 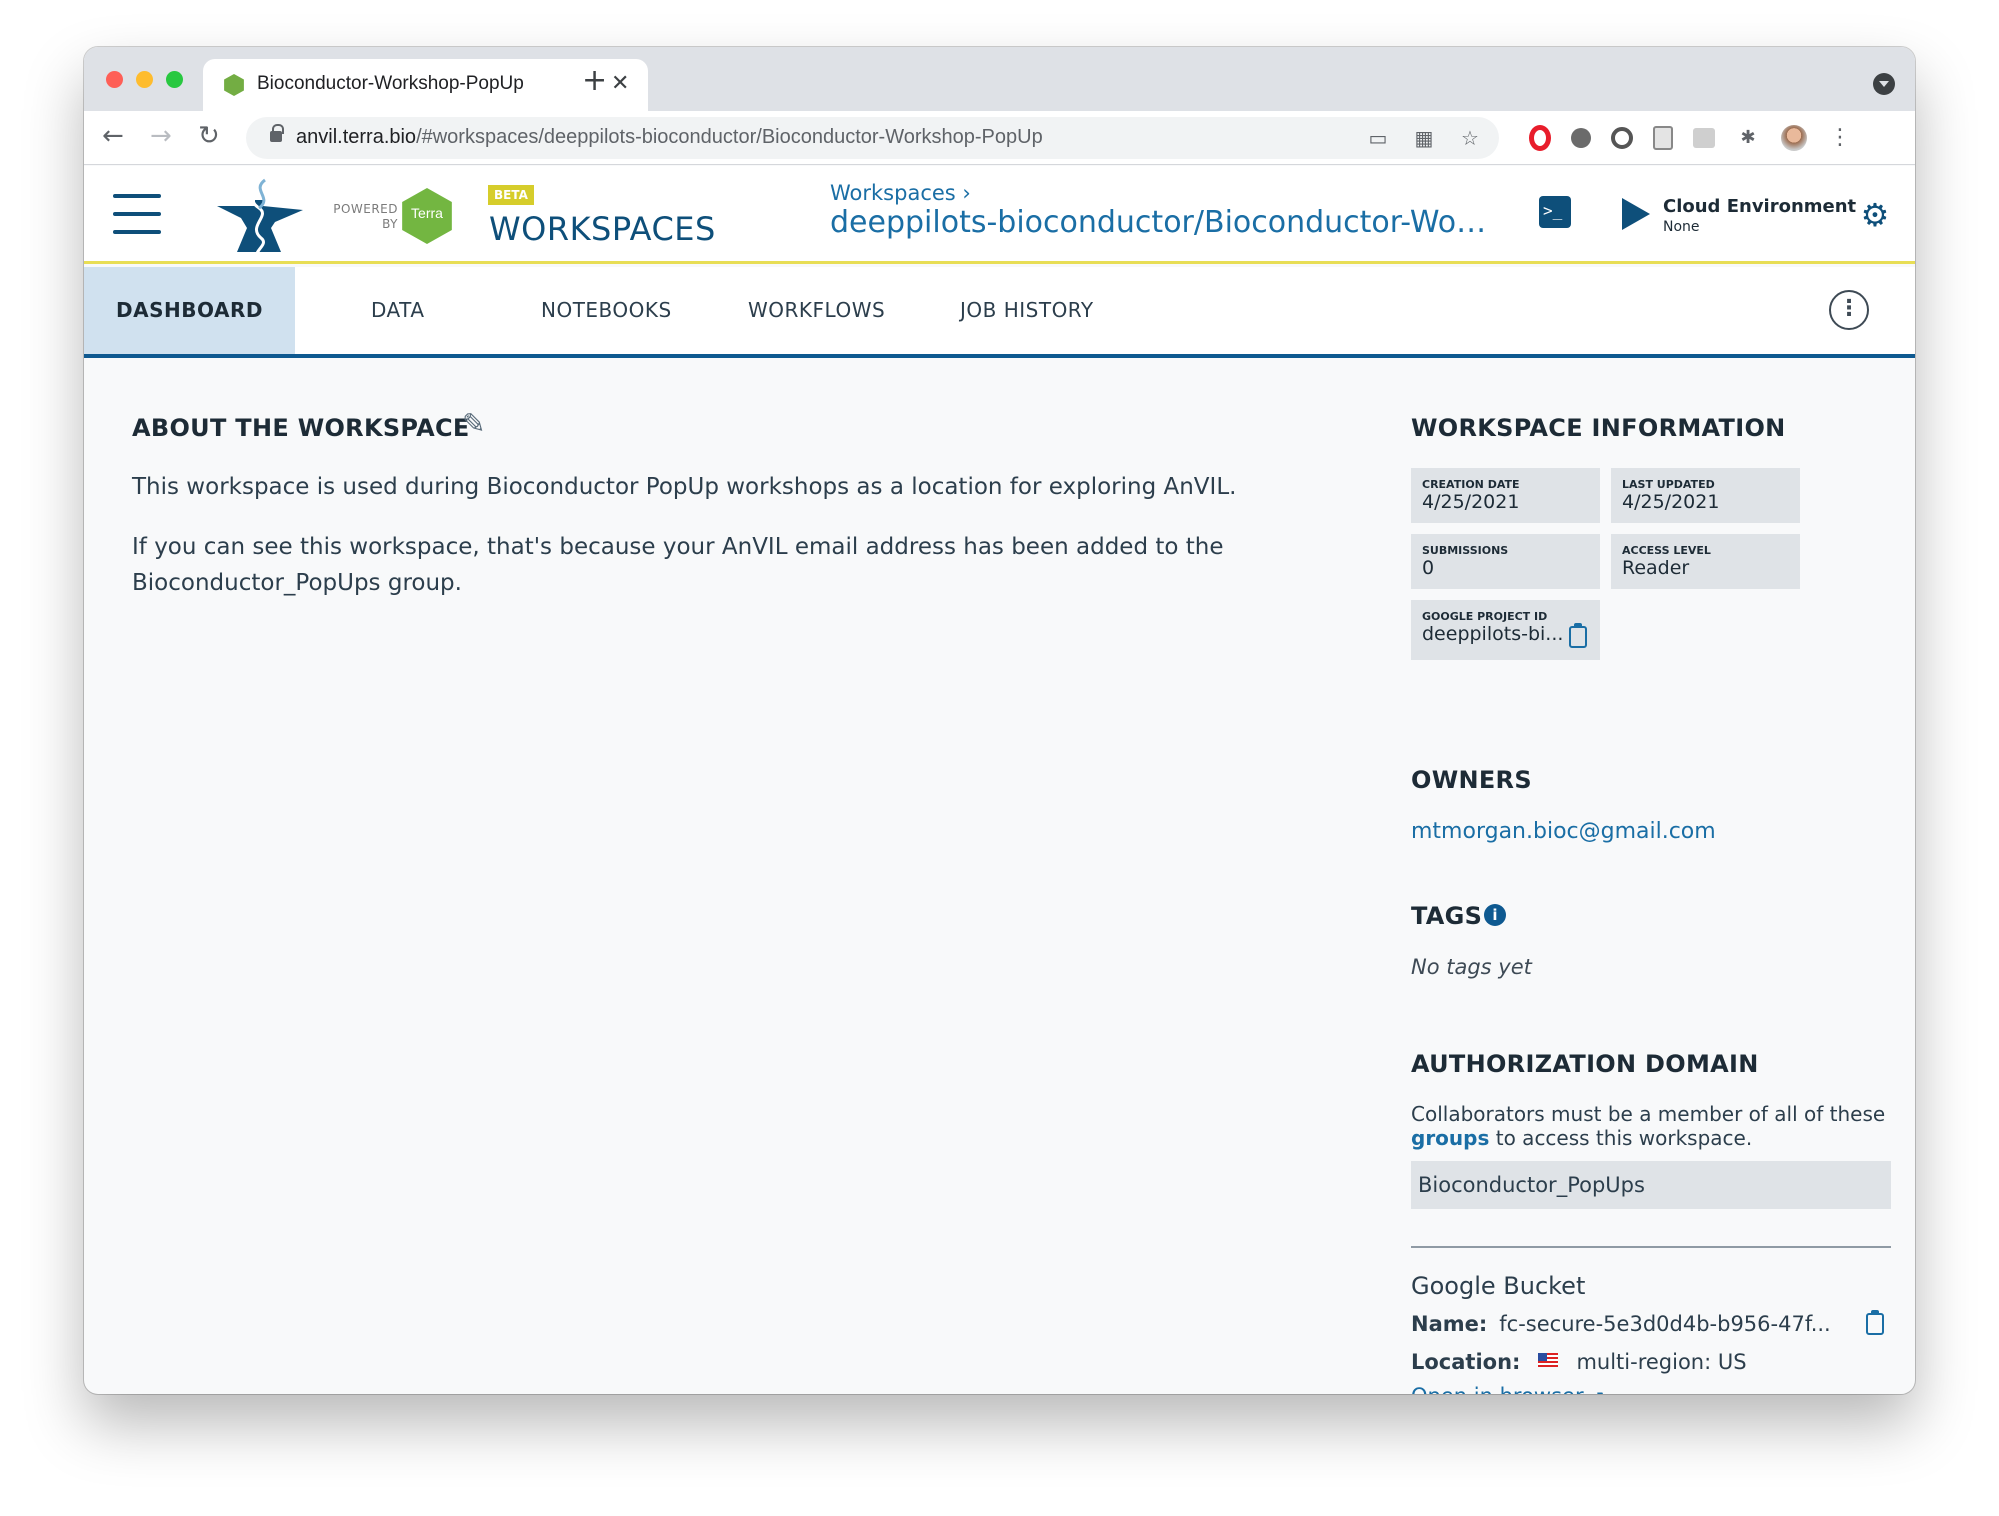 I want to click on submissions-card: SUBMISSIONS 0, so click(x=1505, y=561).